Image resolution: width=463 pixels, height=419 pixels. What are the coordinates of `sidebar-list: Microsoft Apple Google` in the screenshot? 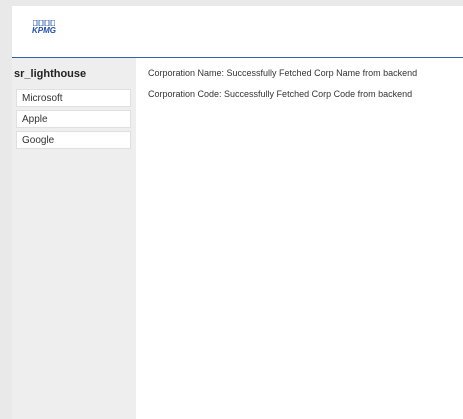 It's located at (73, 120).